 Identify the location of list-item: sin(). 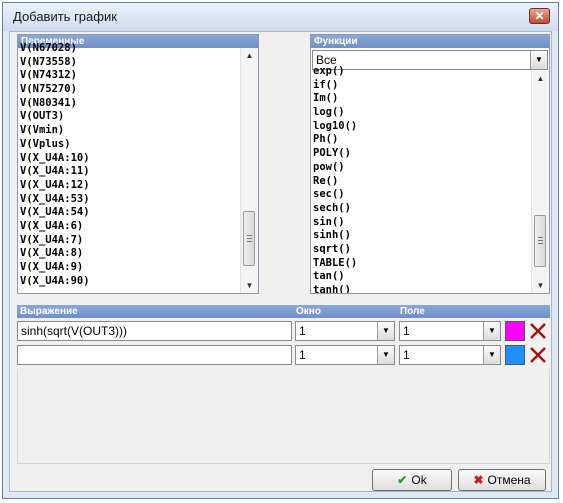
(421, 223).